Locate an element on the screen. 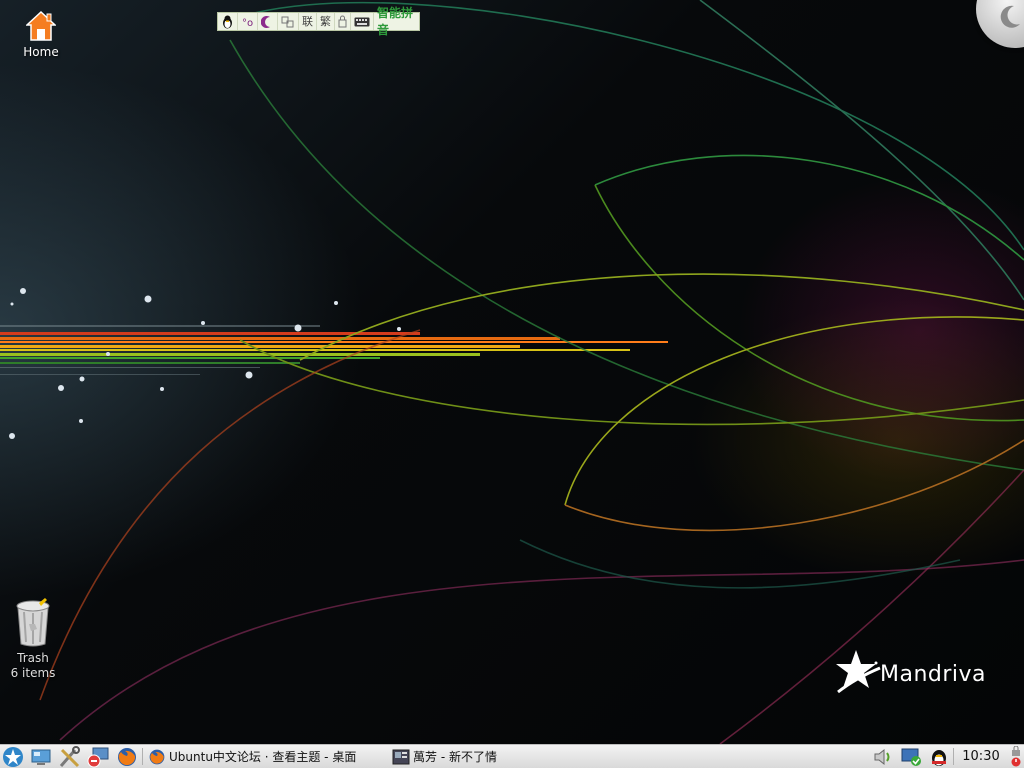 The image size is (1024, 768). task-firefox-window: Ubuntu中文论坛 · 查看主题 - 桌面 is located at coordinates (264, 756).